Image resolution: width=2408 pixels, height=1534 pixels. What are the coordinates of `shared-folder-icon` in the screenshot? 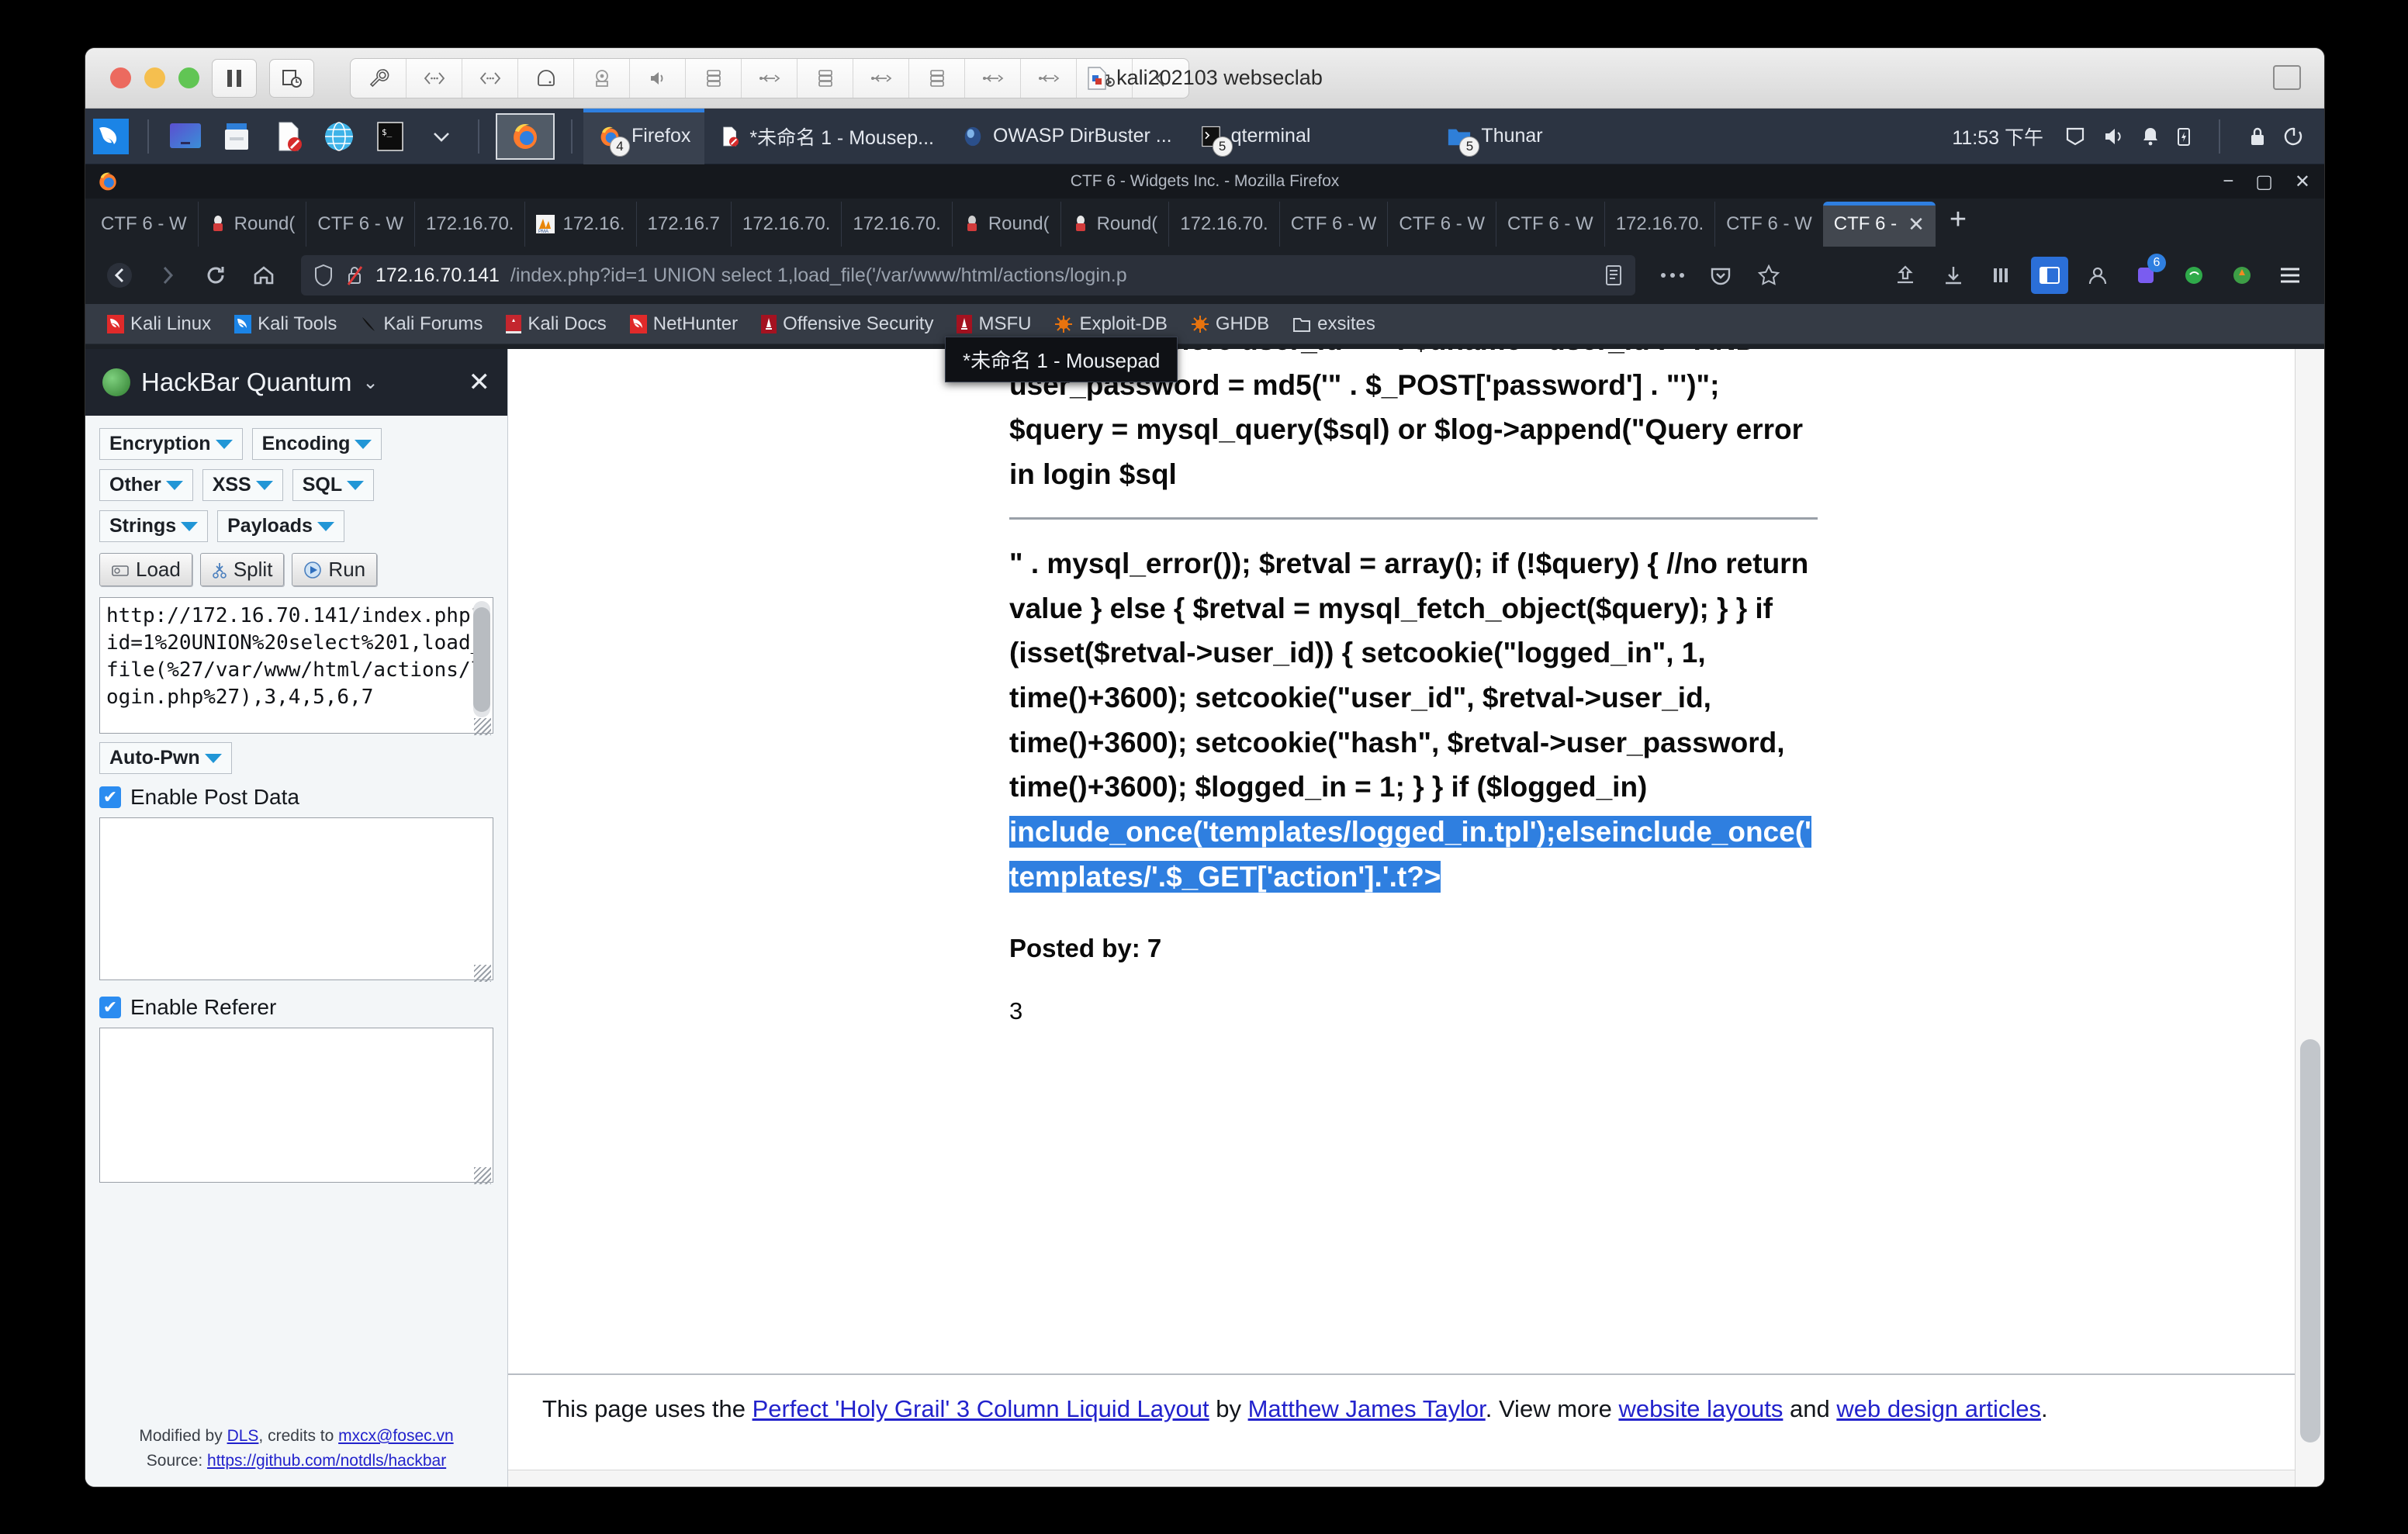 It's located at (1105, 78).